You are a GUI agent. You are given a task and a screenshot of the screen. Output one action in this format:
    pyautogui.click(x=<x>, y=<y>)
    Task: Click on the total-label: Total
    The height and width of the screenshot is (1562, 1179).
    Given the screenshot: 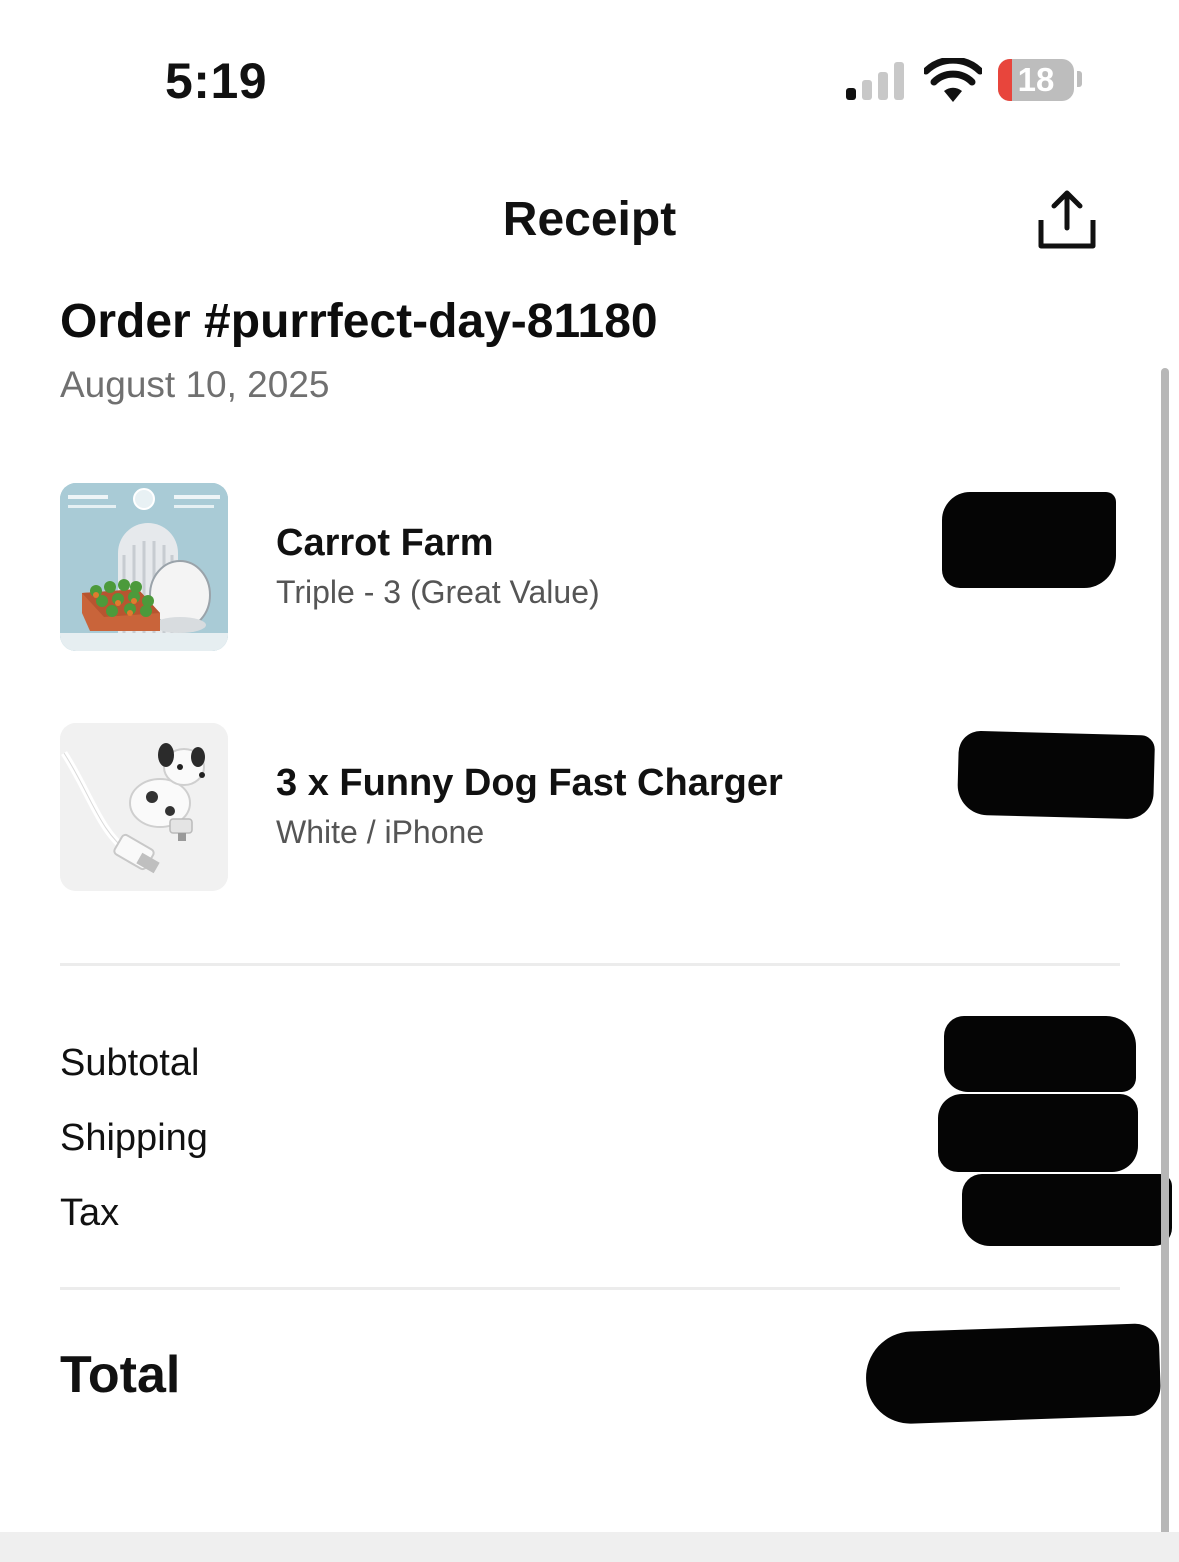 What is the action you would take?
    pyautogui.click(x=120, y=1375)
    